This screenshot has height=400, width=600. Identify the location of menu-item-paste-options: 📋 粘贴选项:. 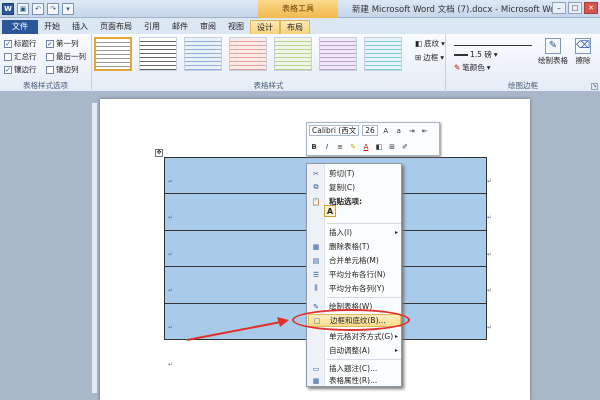
(354, 201).